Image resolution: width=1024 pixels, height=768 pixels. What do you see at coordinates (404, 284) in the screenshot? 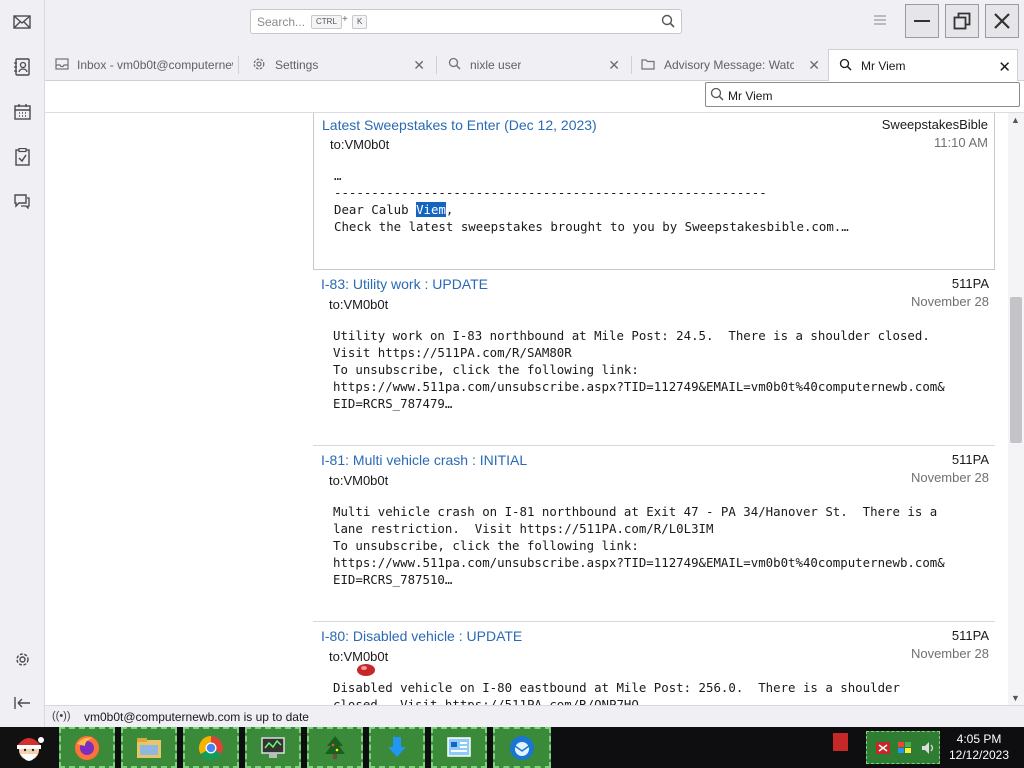
I see `message-subject: I-83: Utility work : UPDATE` at bounding box center [404, 284].